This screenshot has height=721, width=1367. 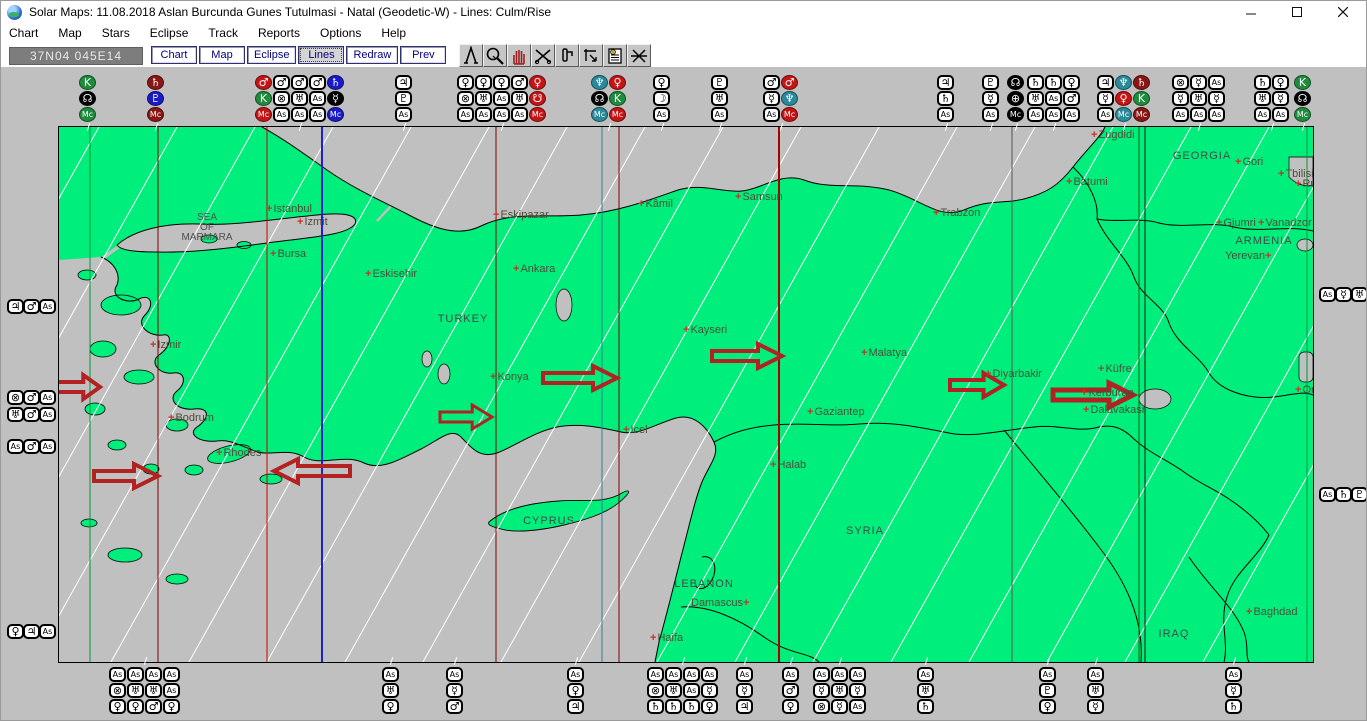 I want to click on pan-hand-tool, so click(x=519, y=55).